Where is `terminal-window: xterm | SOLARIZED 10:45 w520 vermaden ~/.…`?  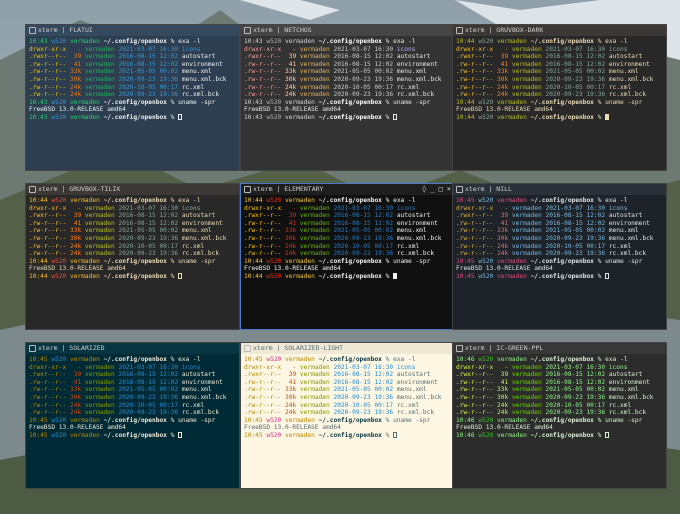
terminal-window: xterm | SOLARIZED 10:45 w520 vermaden ~/.… is located at coordinates (132, 415).